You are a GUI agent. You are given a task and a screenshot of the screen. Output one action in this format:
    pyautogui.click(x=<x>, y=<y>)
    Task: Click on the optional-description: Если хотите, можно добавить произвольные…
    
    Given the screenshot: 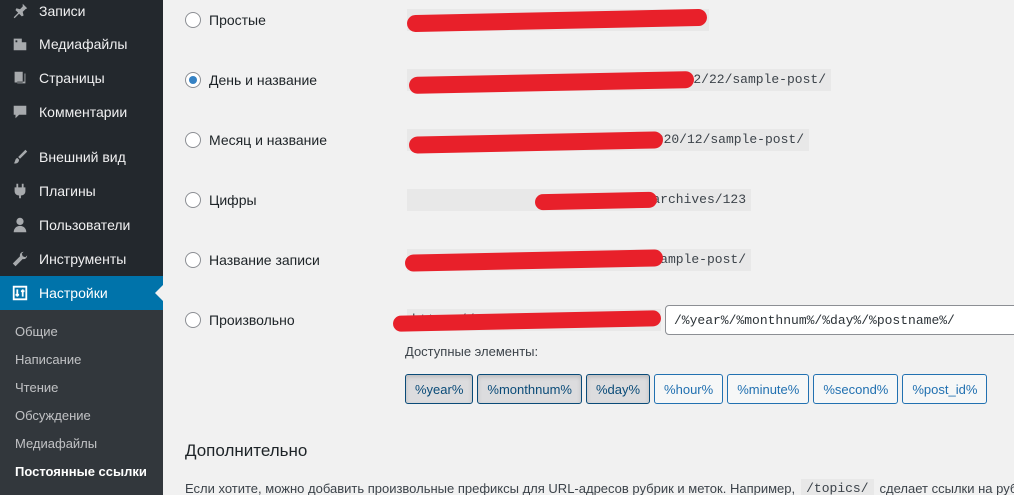 What is the action you would take?
    pyautogui.click(x=599, y=487)
    